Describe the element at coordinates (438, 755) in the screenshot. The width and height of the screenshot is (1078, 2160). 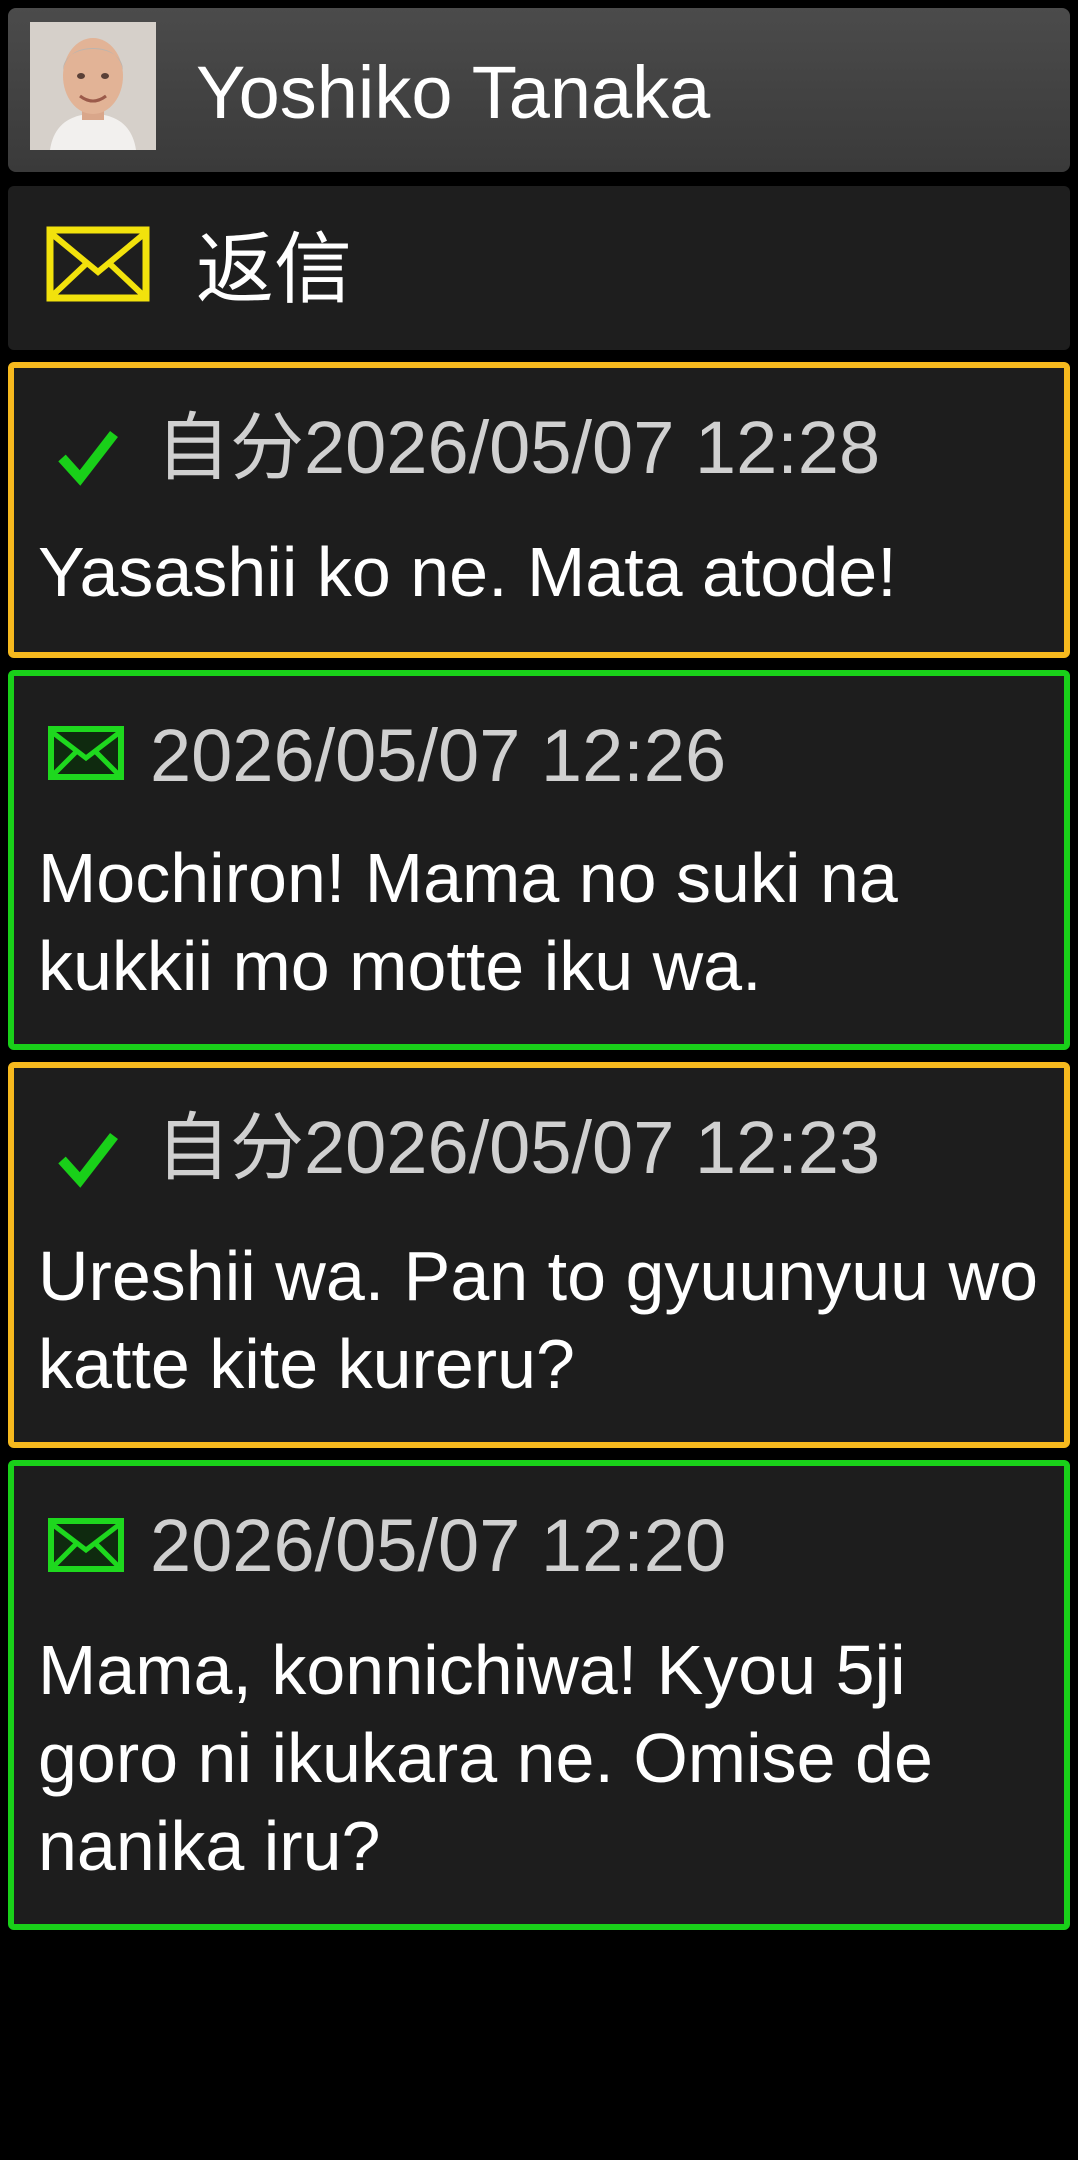
I see `message-timestamp: 2026/05/07 12:26` at that location.